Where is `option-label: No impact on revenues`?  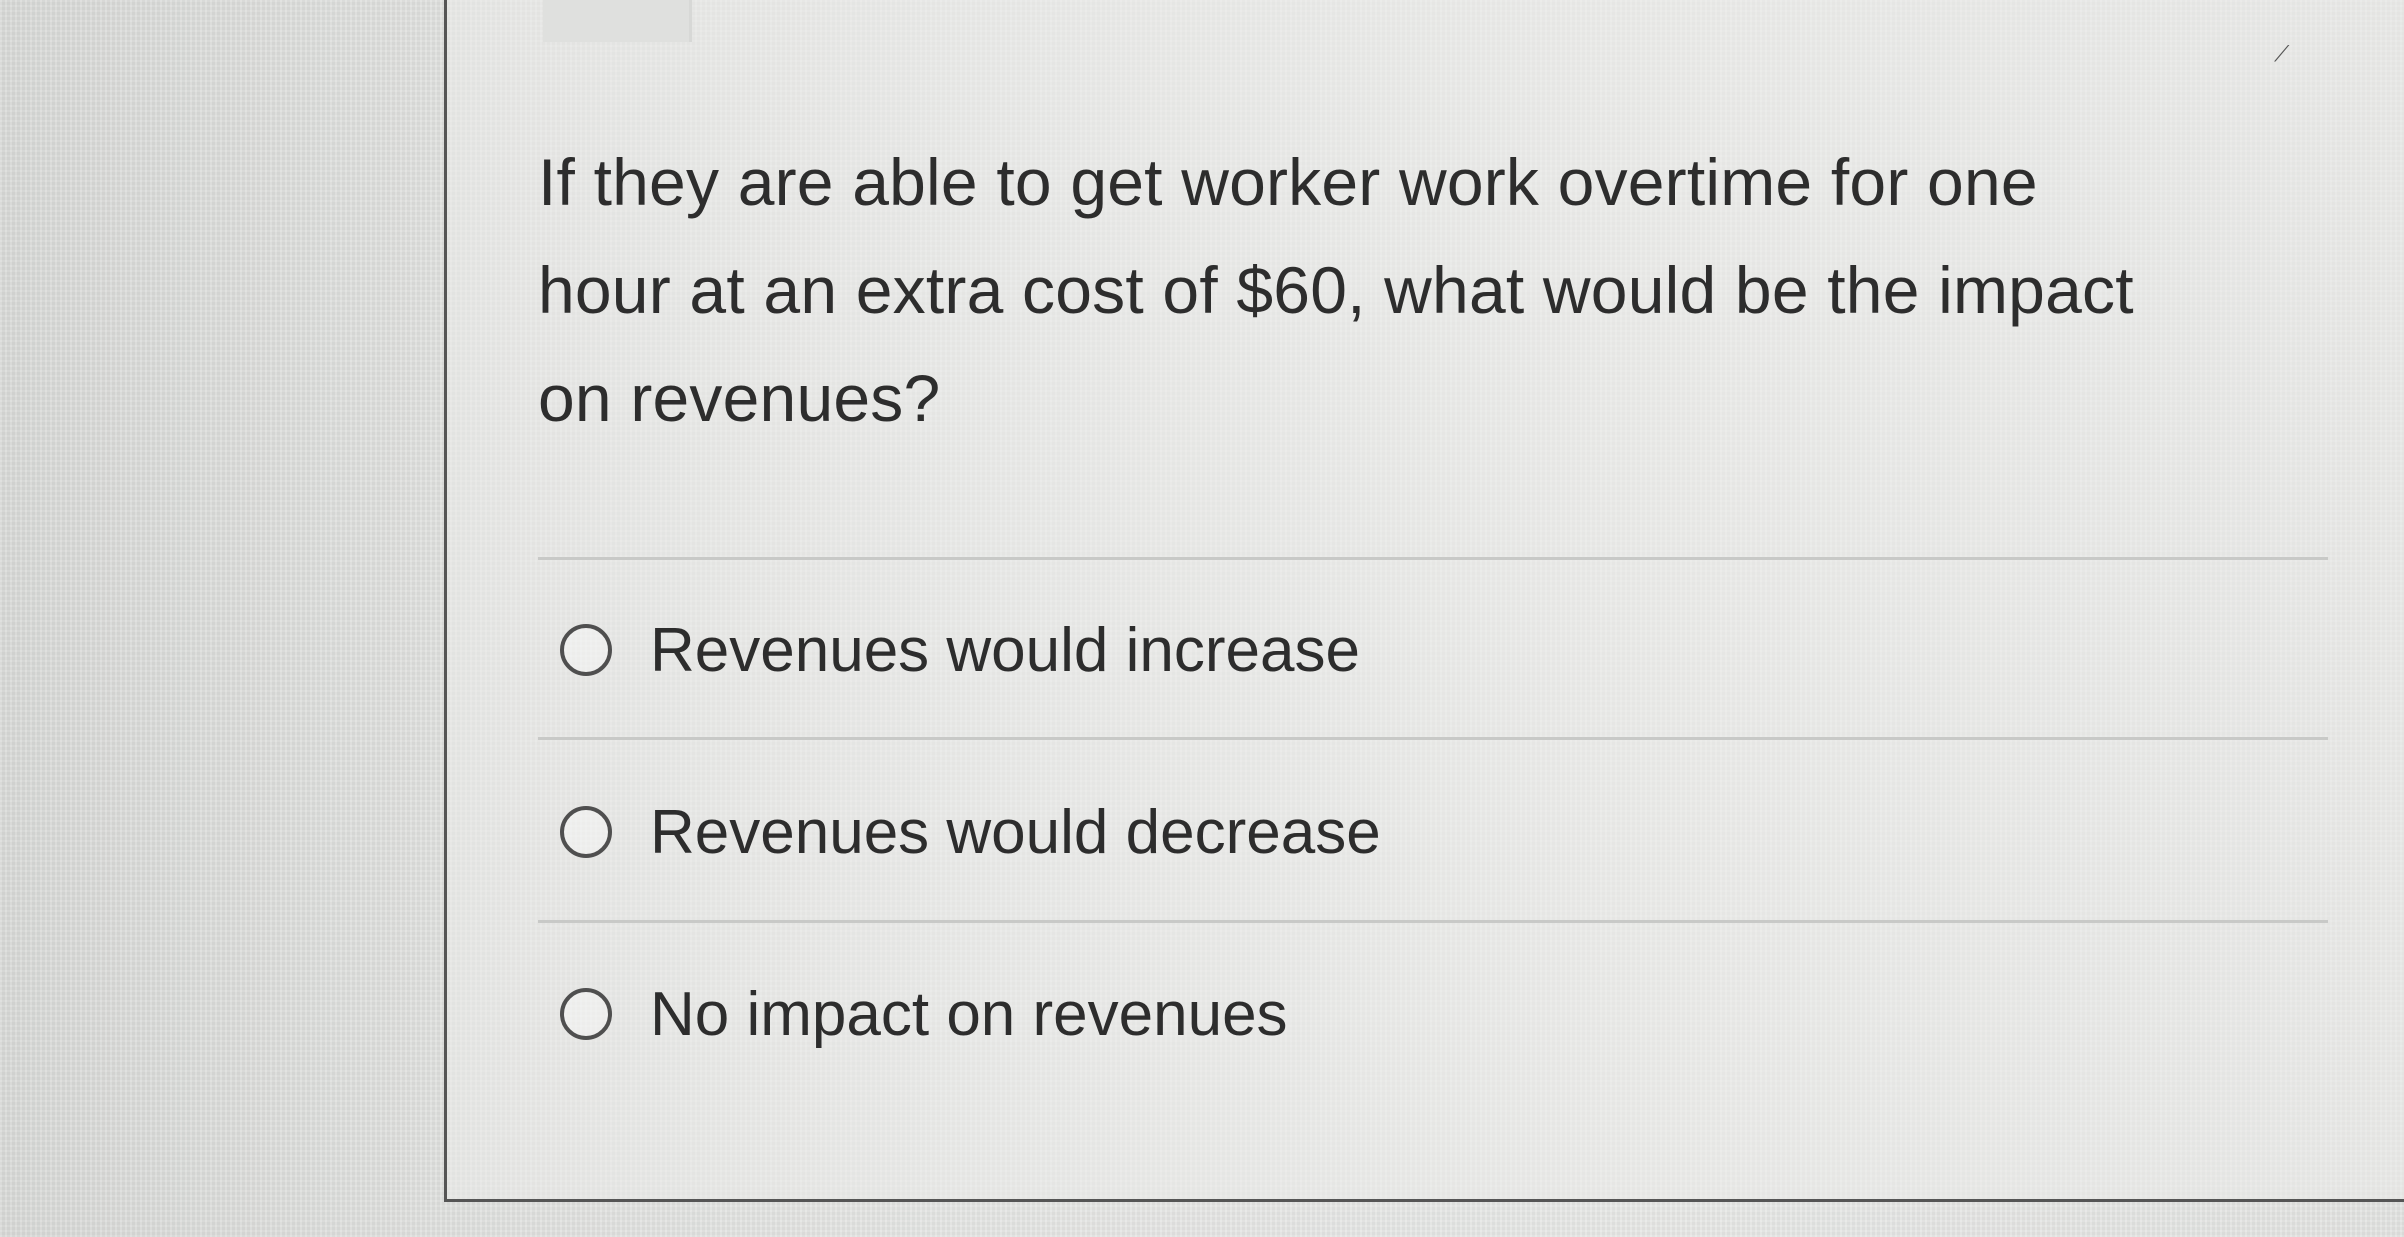
option-label: No impact on revenues is located at coordinates (969, 1014).